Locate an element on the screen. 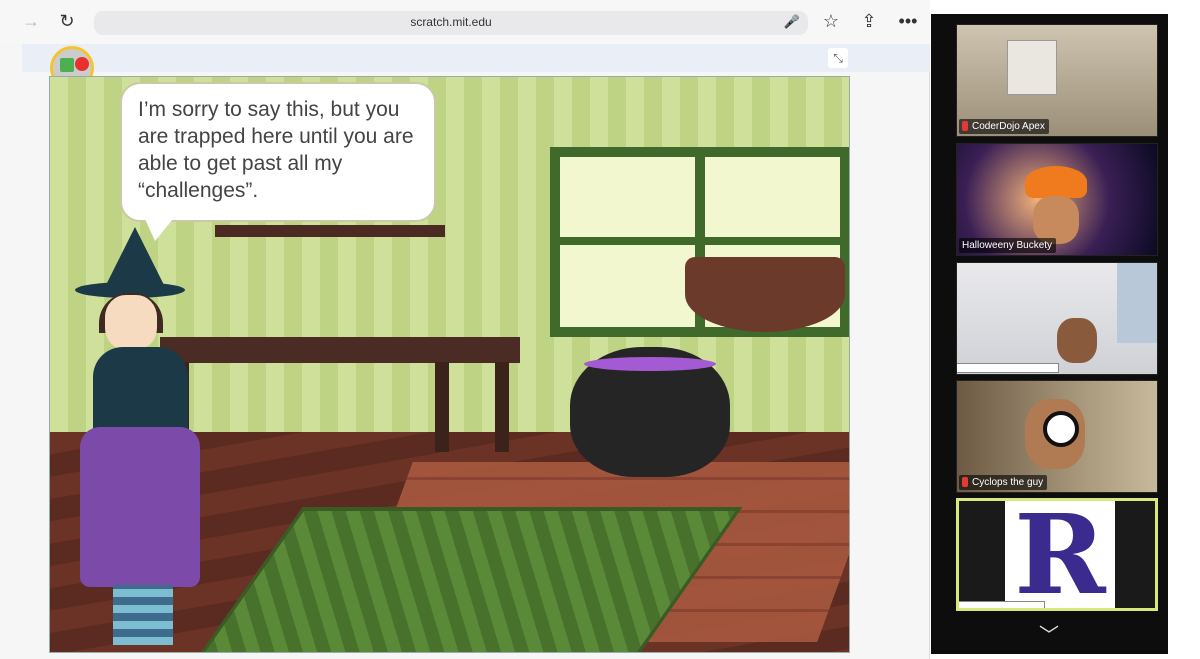  speech-bubble-tail is located at coordinates (159, 230).